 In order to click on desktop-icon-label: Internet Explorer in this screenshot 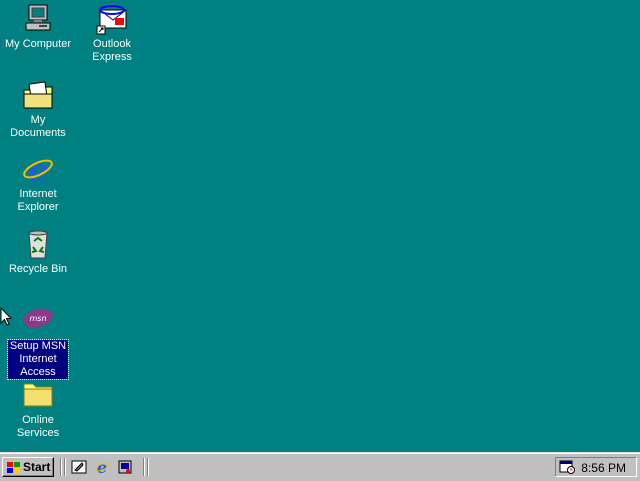, I will do `click(38, 200)`.